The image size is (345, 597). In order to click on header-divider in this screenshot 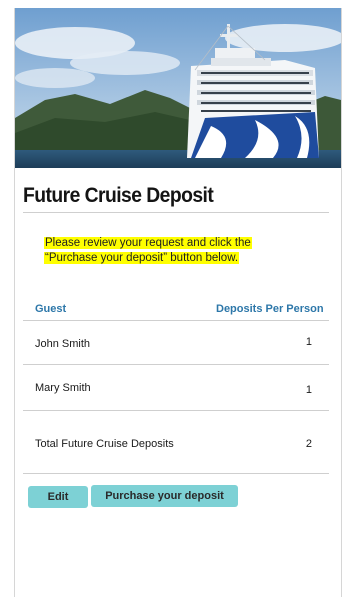, I will do `click(176, 320)`.